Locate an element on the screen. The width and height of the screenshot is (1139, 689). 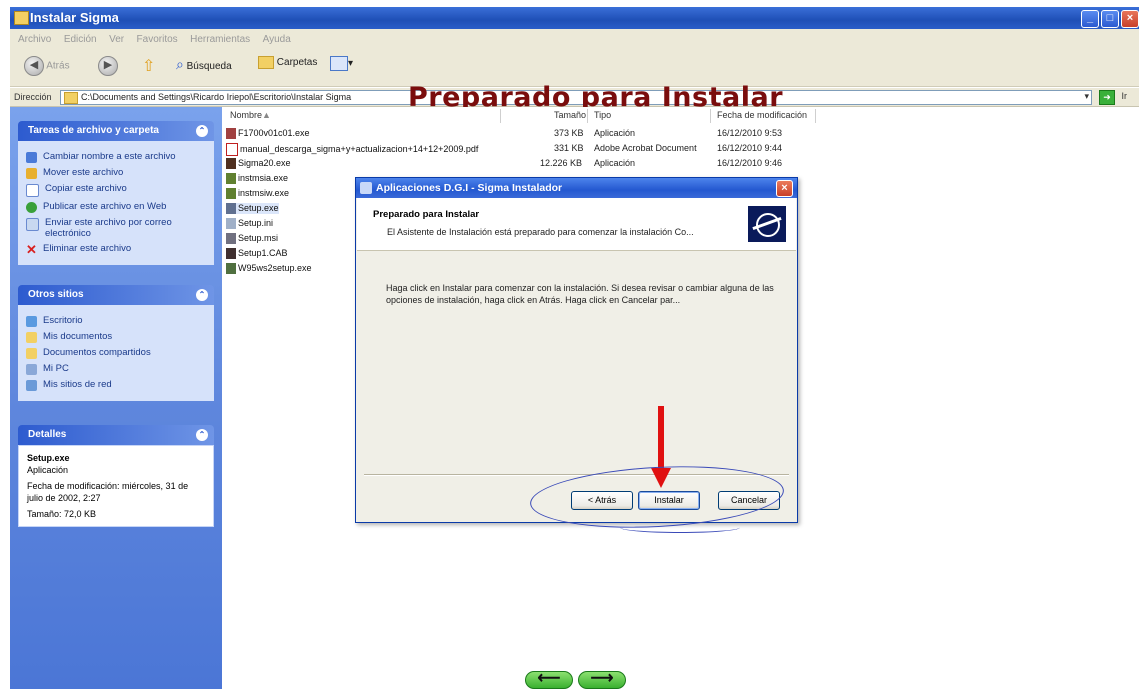
task-copy: Copiar este archivo is located at coordinates (116, 190).